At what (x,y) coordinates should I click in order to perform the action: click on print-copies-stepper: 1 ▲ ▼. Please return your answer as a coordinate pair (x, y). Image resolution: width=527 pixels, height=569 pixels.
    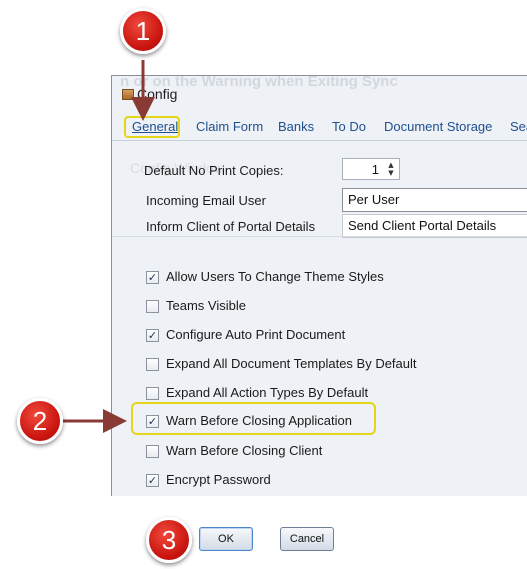
    Looking at the image, I should click on (371, 169).